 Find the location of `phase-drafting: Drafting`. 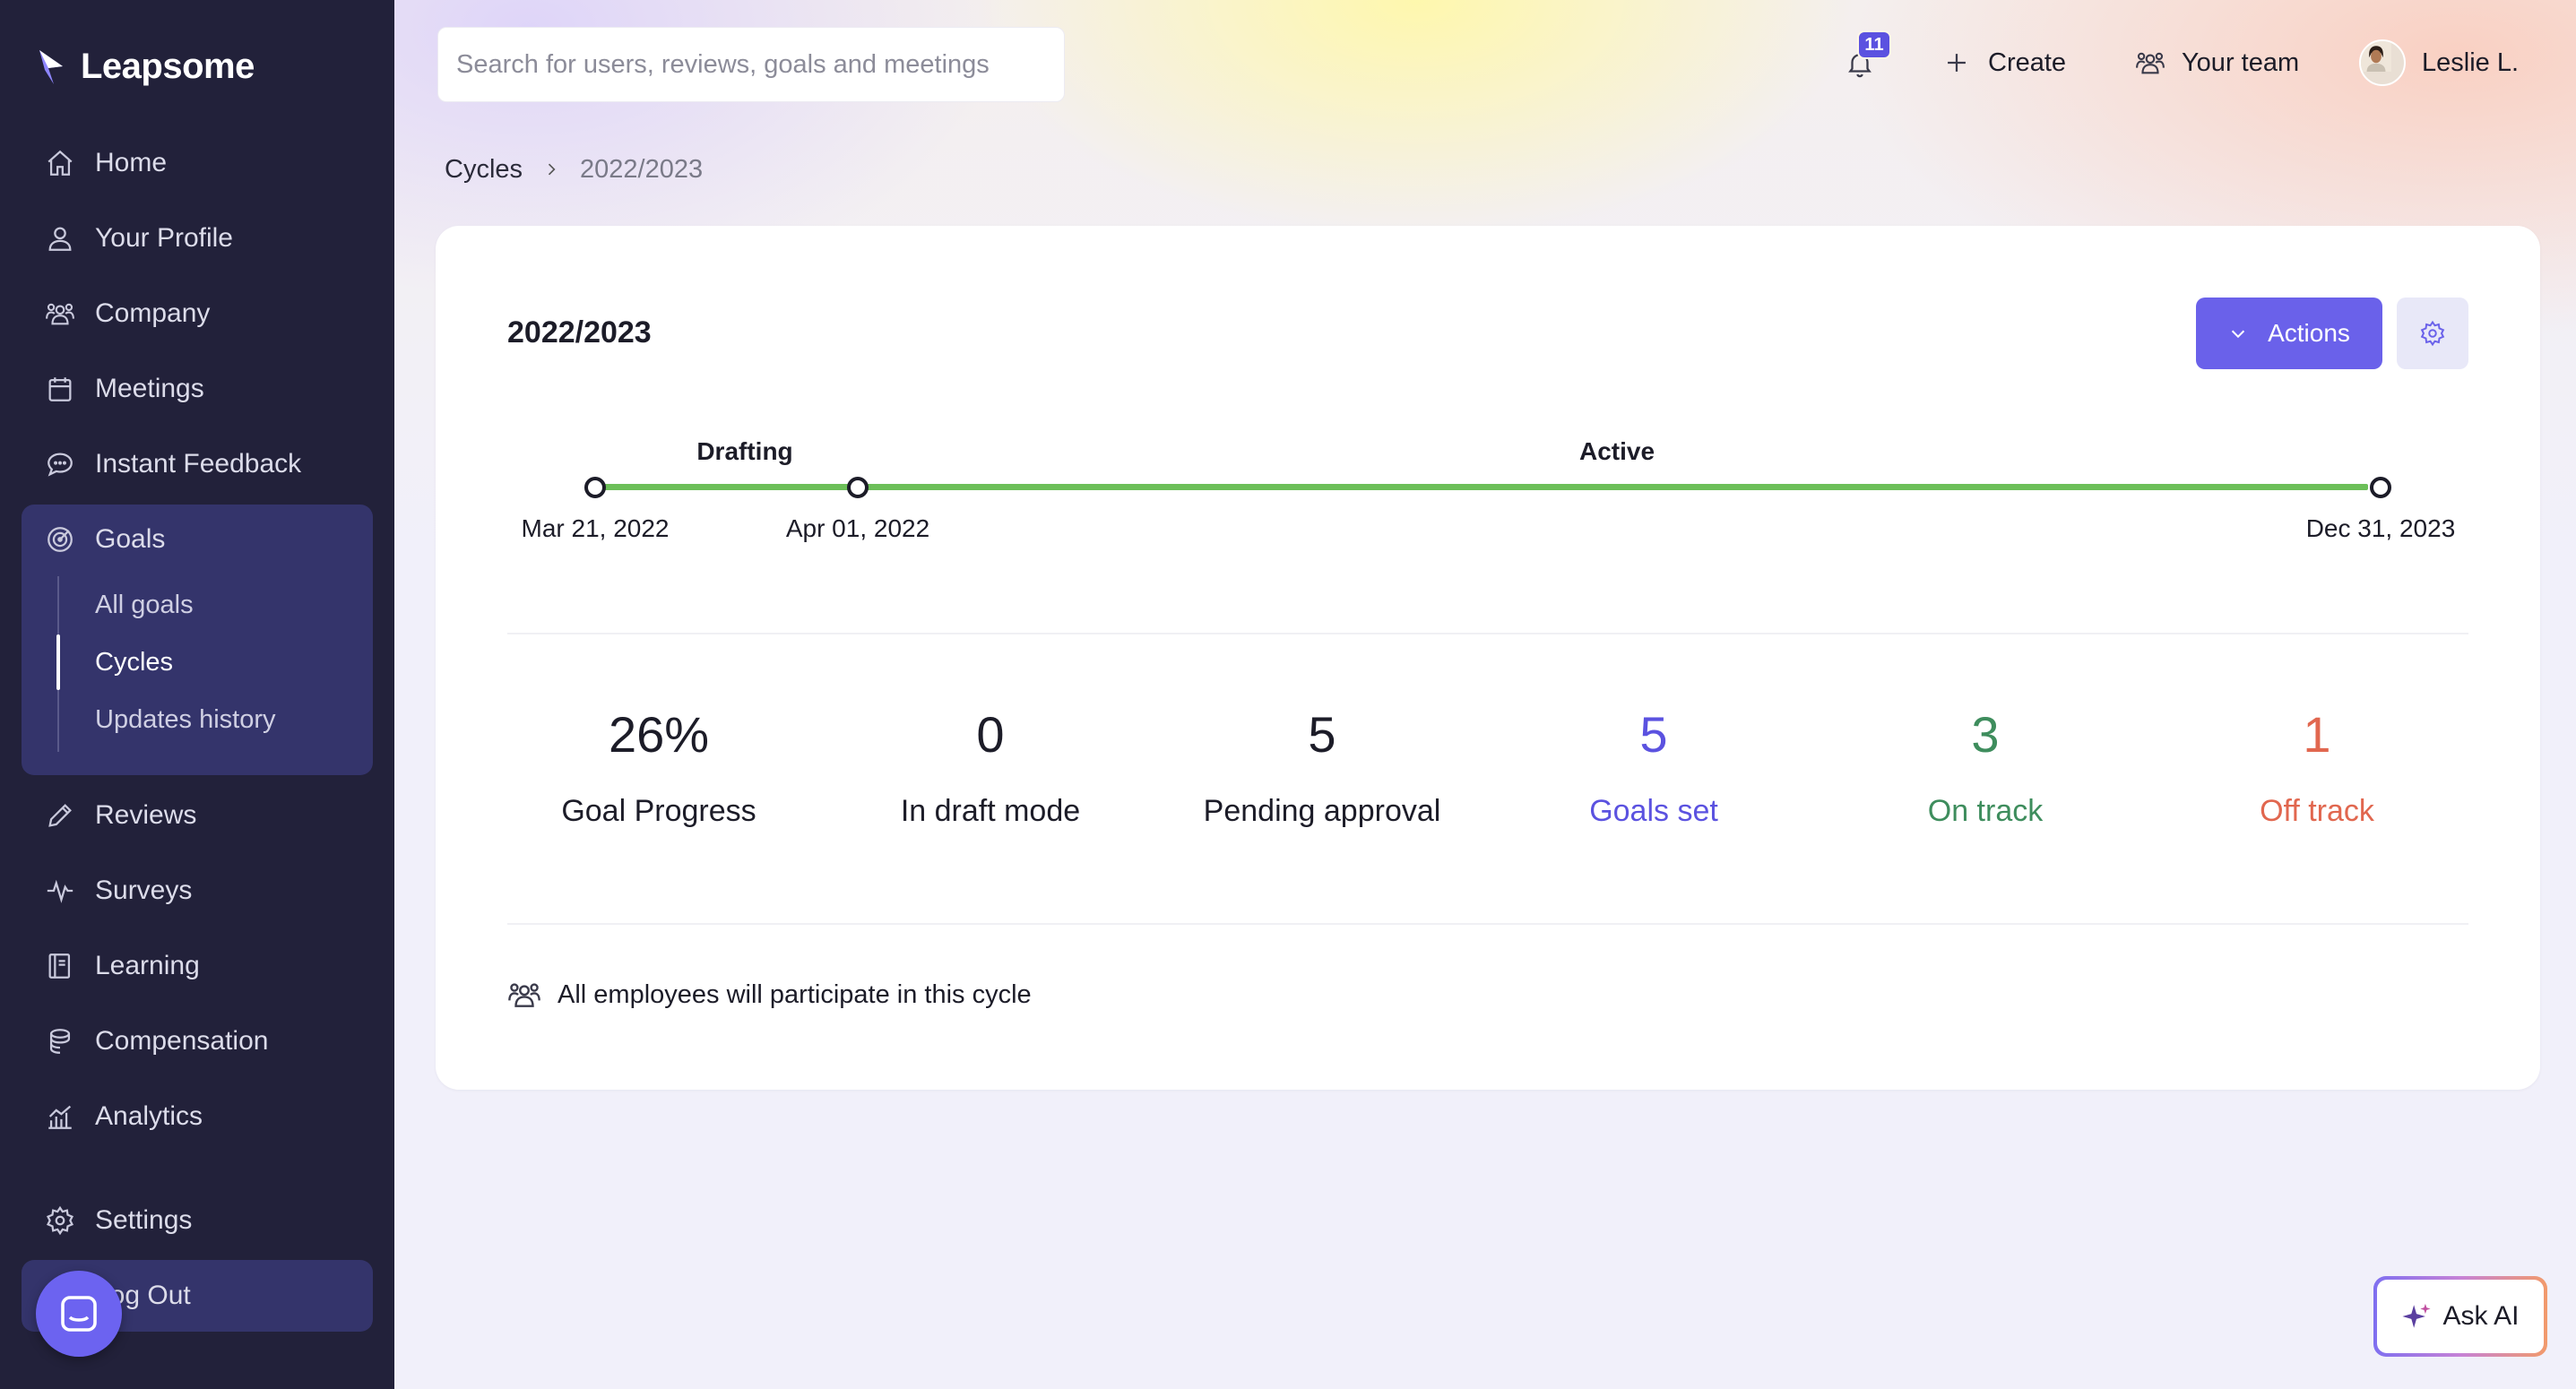

phase-drafting: Drafting is located at coordinates (744, 451).